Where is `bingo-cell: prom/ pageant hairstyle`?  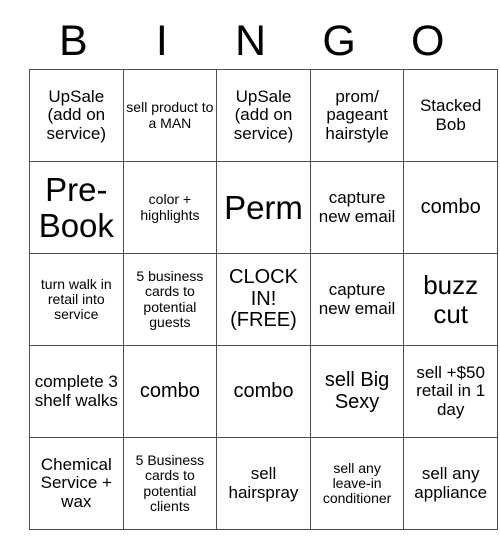
bingo-cell: prom/ pageant hairstyle is located at coordinates (357, 115).